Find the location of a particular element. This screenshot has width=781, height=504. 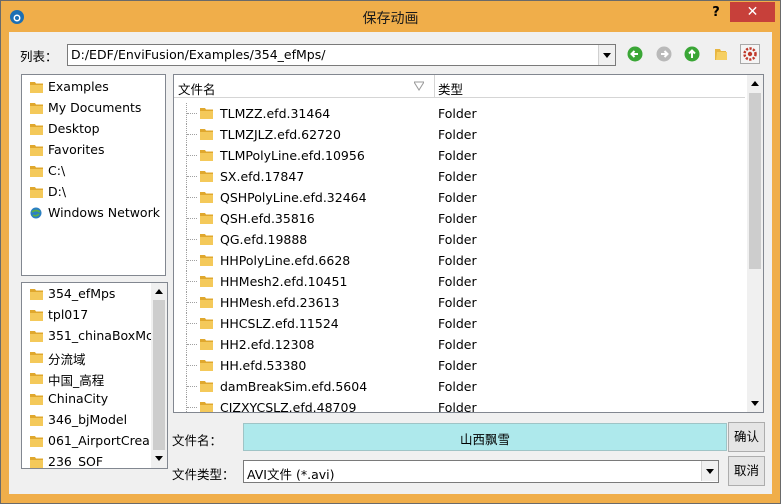

table-row: TLMZJLZ.efd.62720 Folder is located at coordinates (459, 134).